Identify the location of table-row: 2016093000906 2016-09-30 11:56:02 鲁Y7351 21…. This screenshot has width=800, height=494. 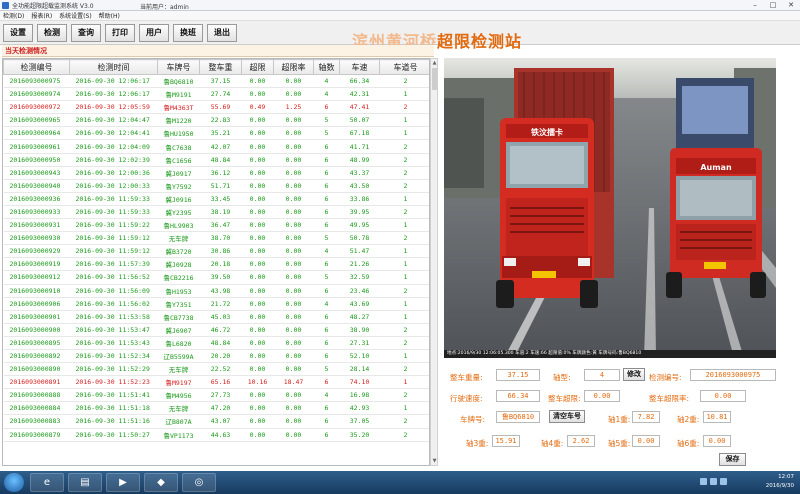
(216, 304).